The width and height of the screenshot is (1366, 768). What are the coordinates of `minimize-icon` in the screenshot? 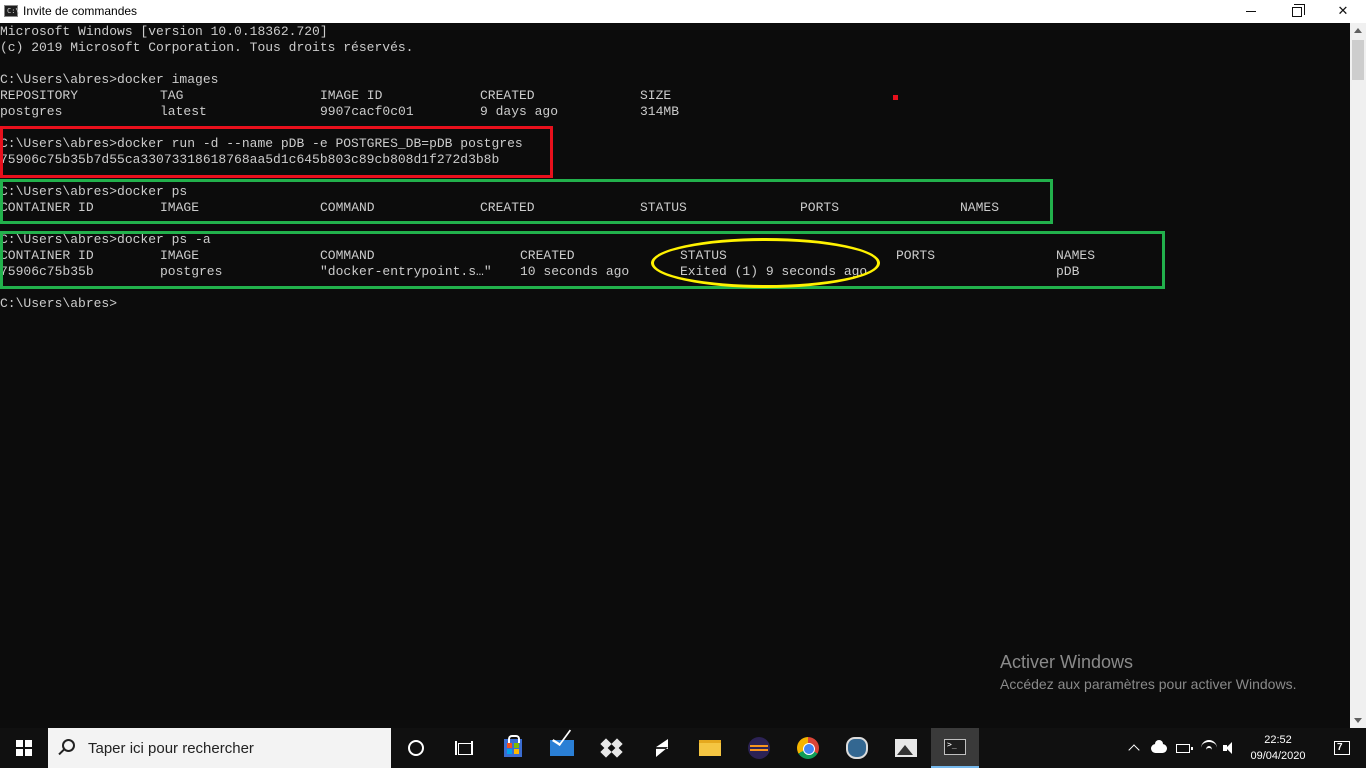 It's located at (1251, 11).